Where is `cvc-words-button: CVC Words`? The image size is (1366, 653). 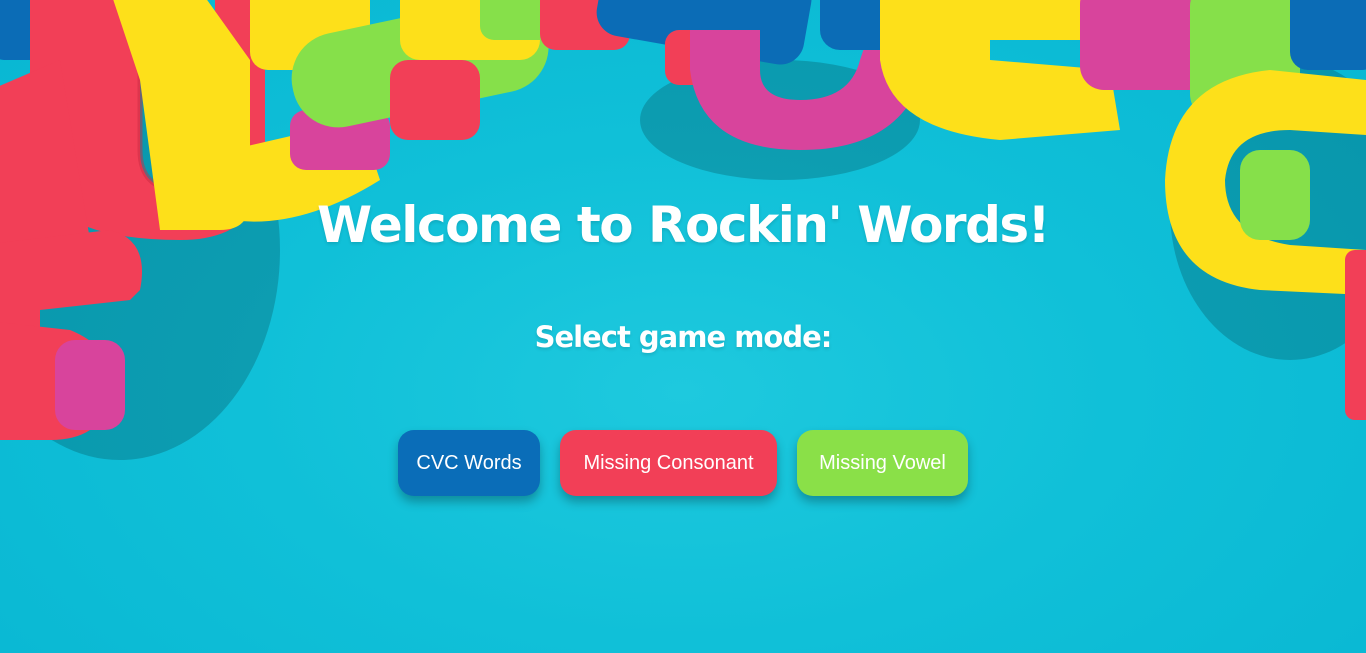 cvc-words-button: CVC Words is located at coordinates (469, 463).